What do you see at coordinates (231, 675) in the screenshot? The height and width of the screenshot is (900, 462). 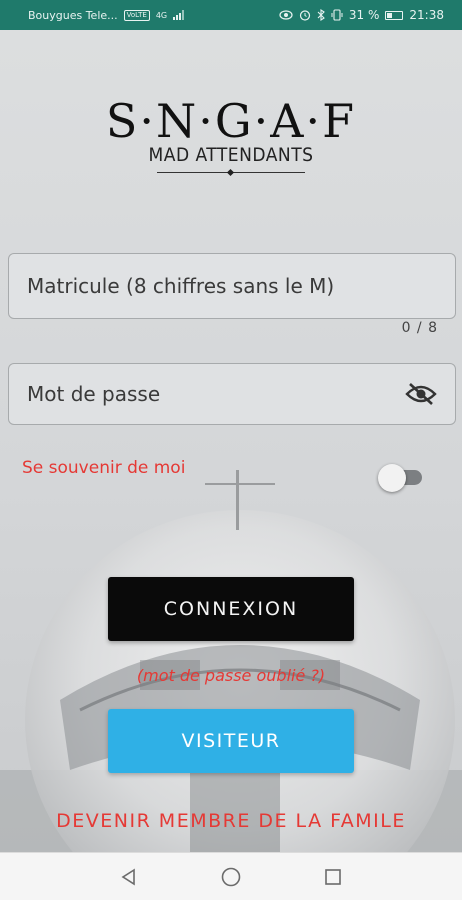 I see `forgot-password-link: (mot de passe oublié ?)` at bounding box center [231, 675].